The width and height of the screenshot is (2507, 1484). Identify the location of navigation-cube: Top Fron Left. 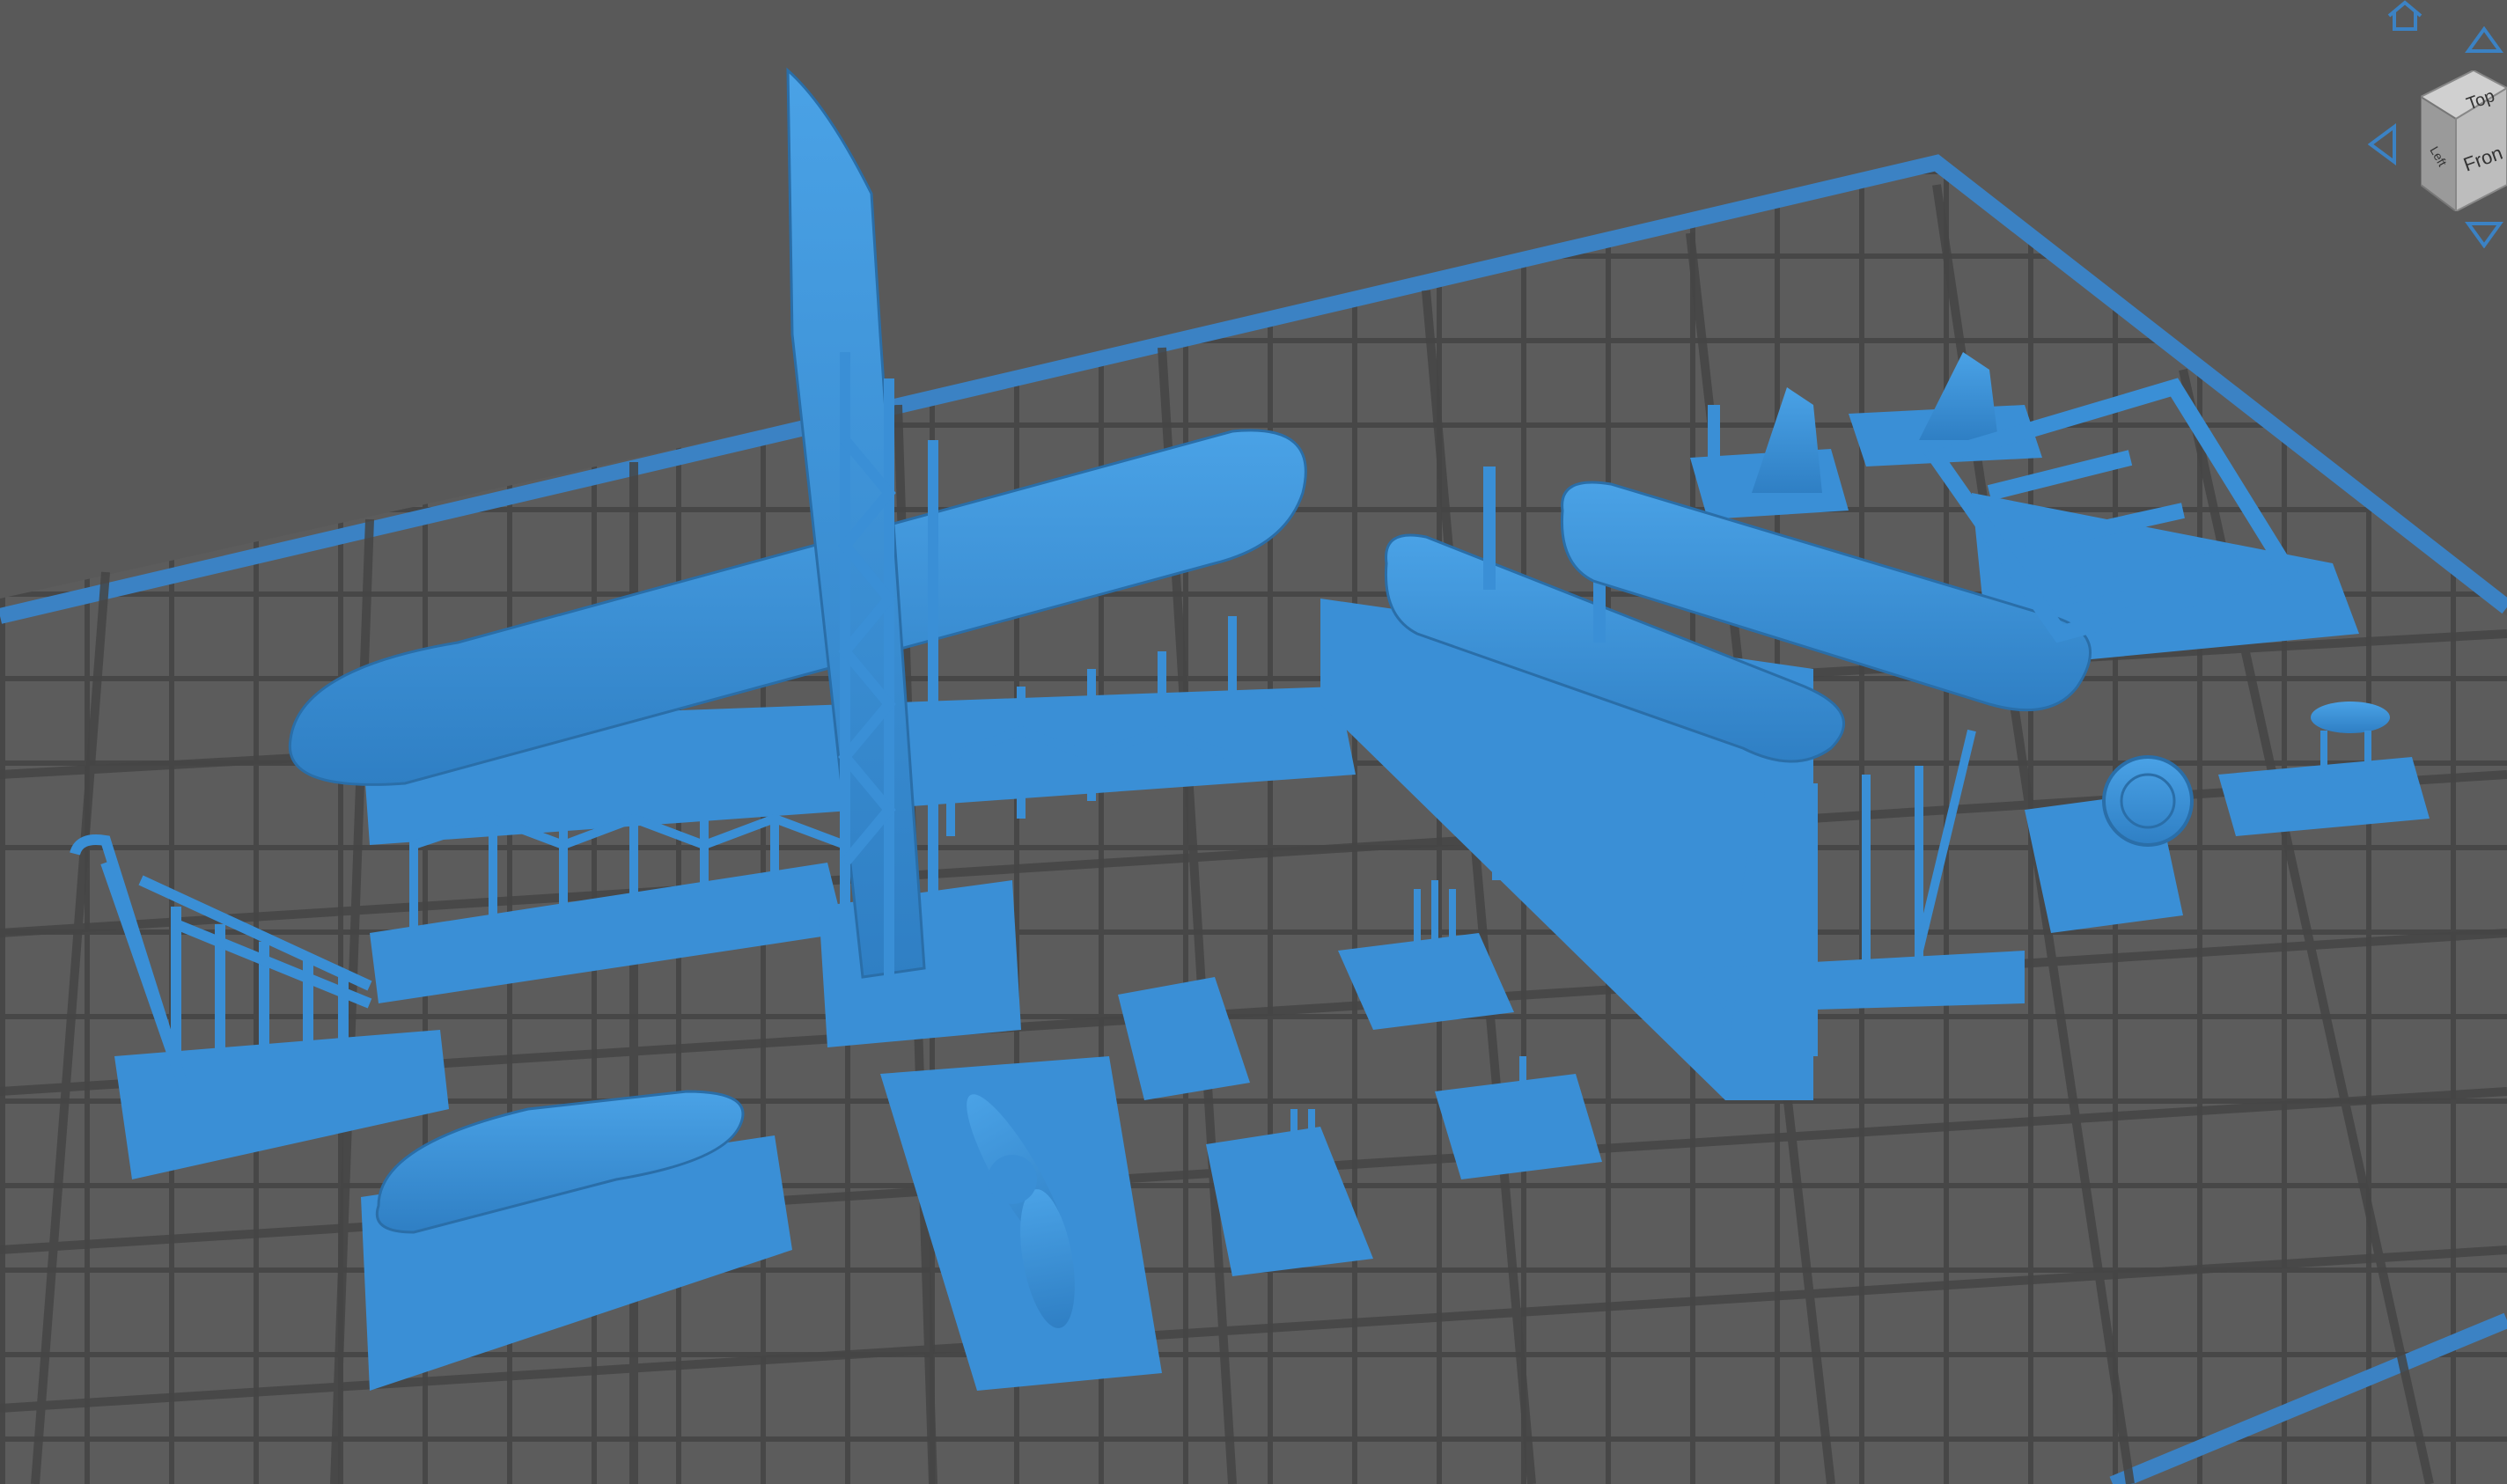
(2433, 132).